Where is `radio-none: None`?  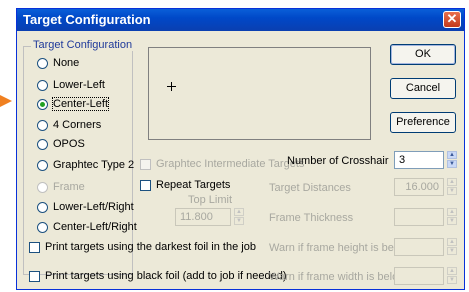
radio-none: None is located at coordinates (58, 63).